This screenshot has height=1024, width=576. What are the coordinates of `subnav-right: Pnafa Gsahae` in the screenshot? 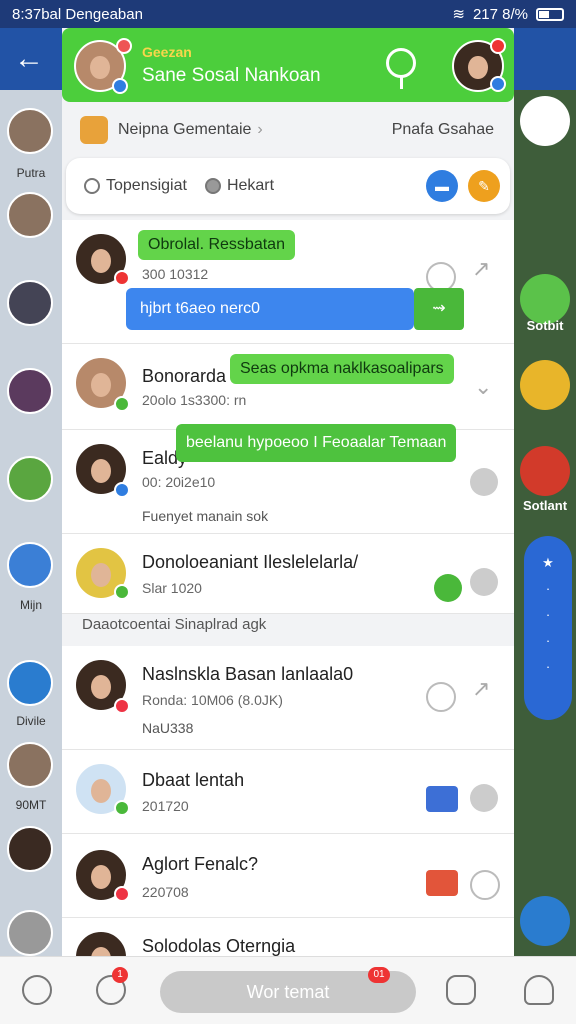 It's located at (443, 130).